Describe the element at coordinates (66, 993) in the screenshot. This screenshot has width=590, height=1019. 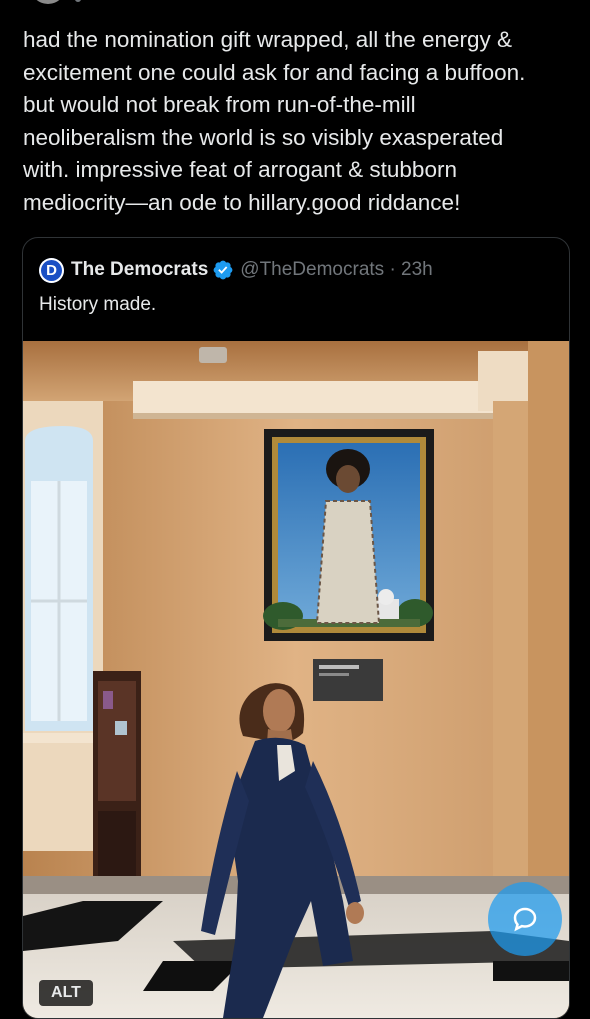
I see `alt-text-badge: ALT` at that location.